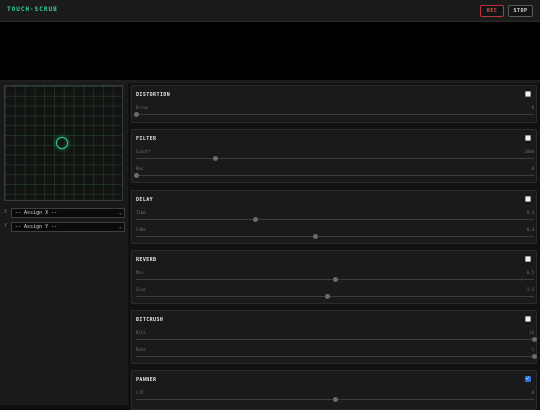 The width and height of the screenshot is (540, 410). What do you see at coordinates (270, 11) in the screenshot?
I see `top-bar: TOUCH·SCRUB REC STOP` at bounding box center [270, 11].